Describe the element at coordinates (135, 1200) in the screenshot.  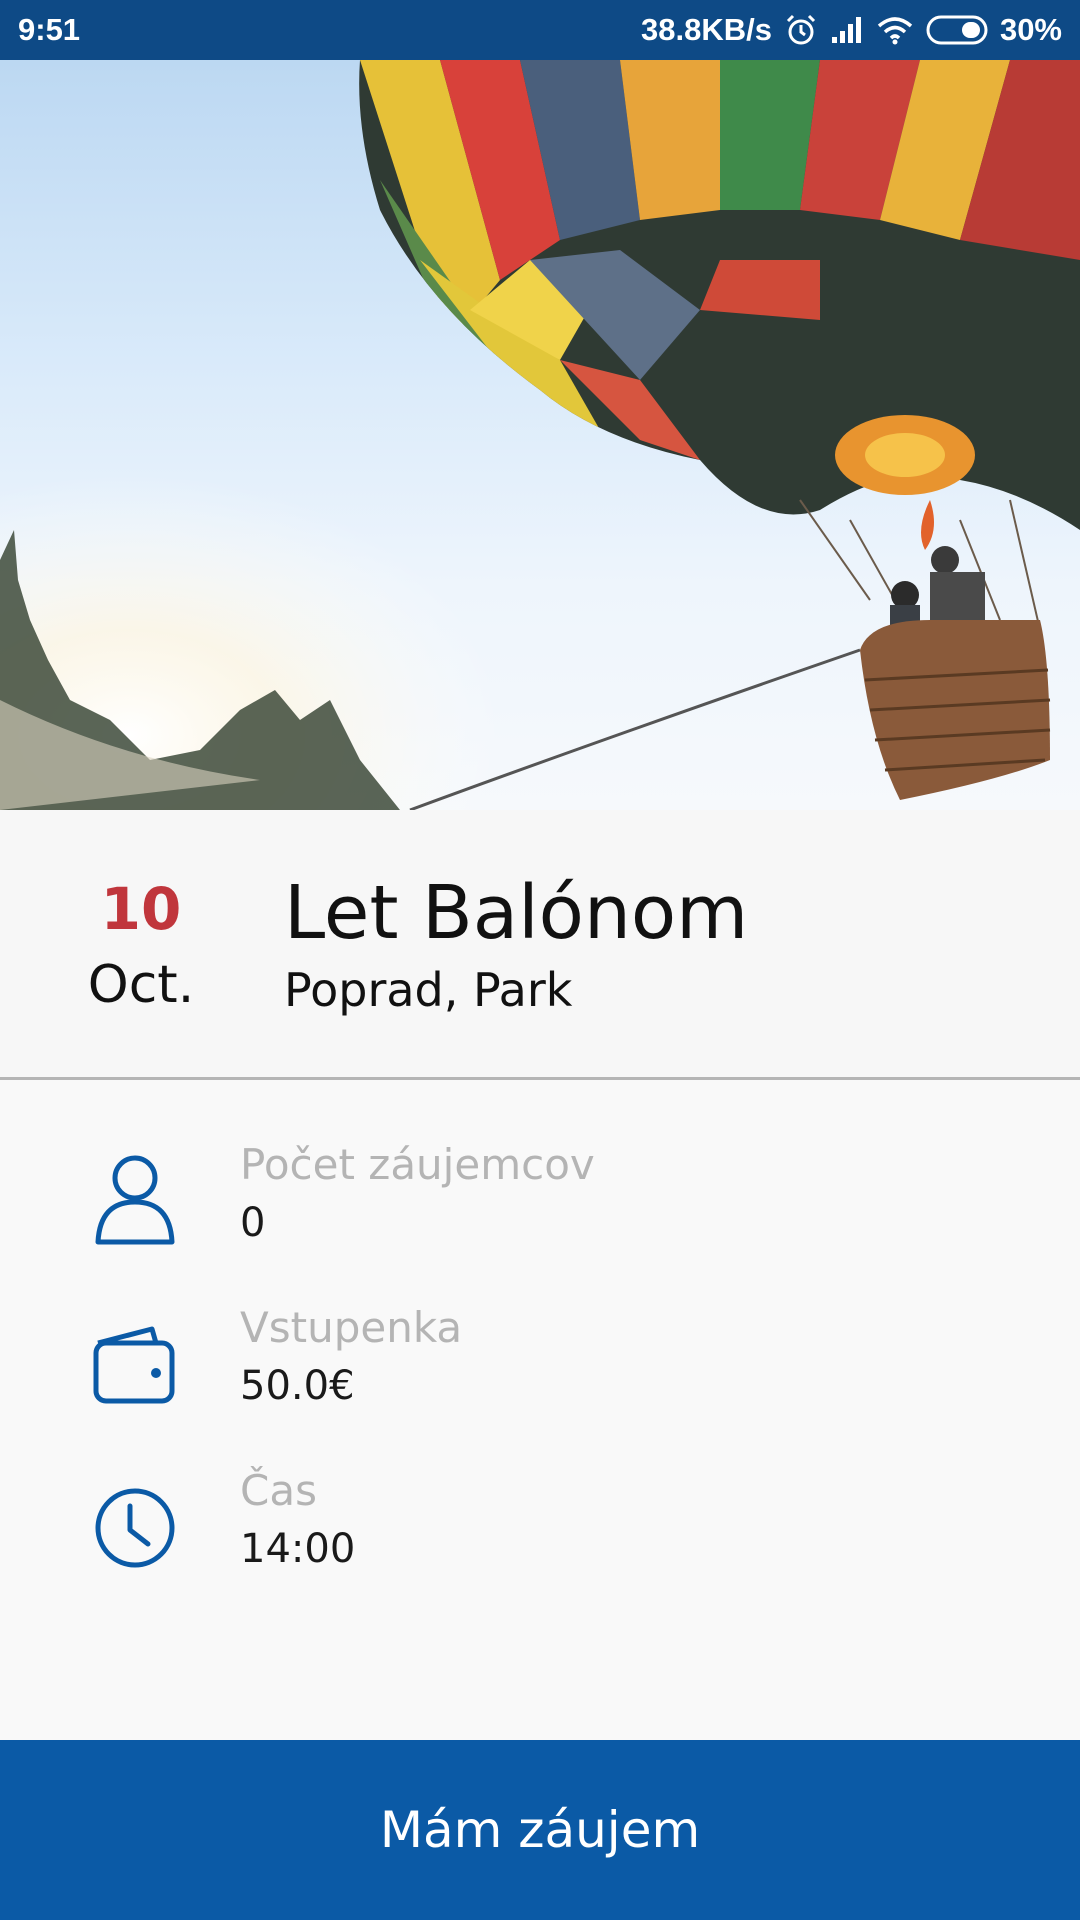
I see `person-icon` at that location.